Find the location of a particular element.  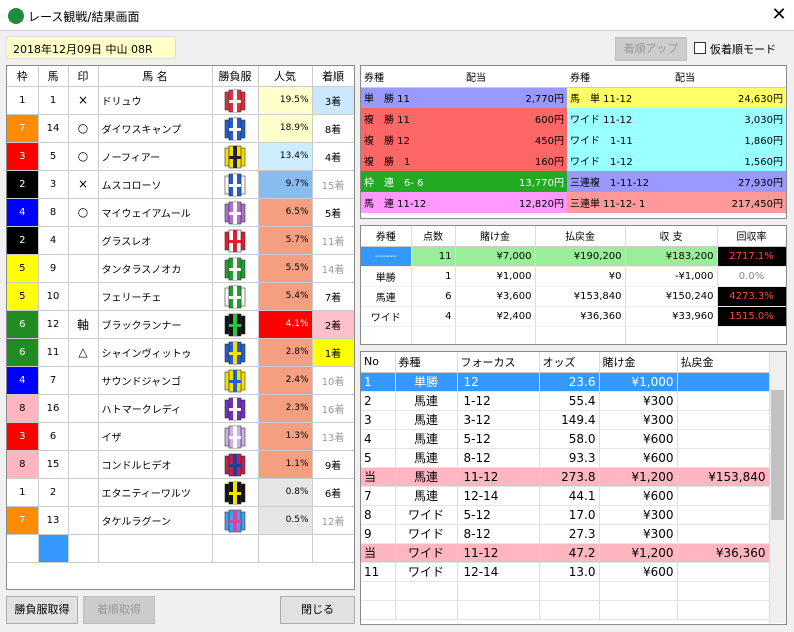

horse-header: 印 is located at coordinates (83, 76).